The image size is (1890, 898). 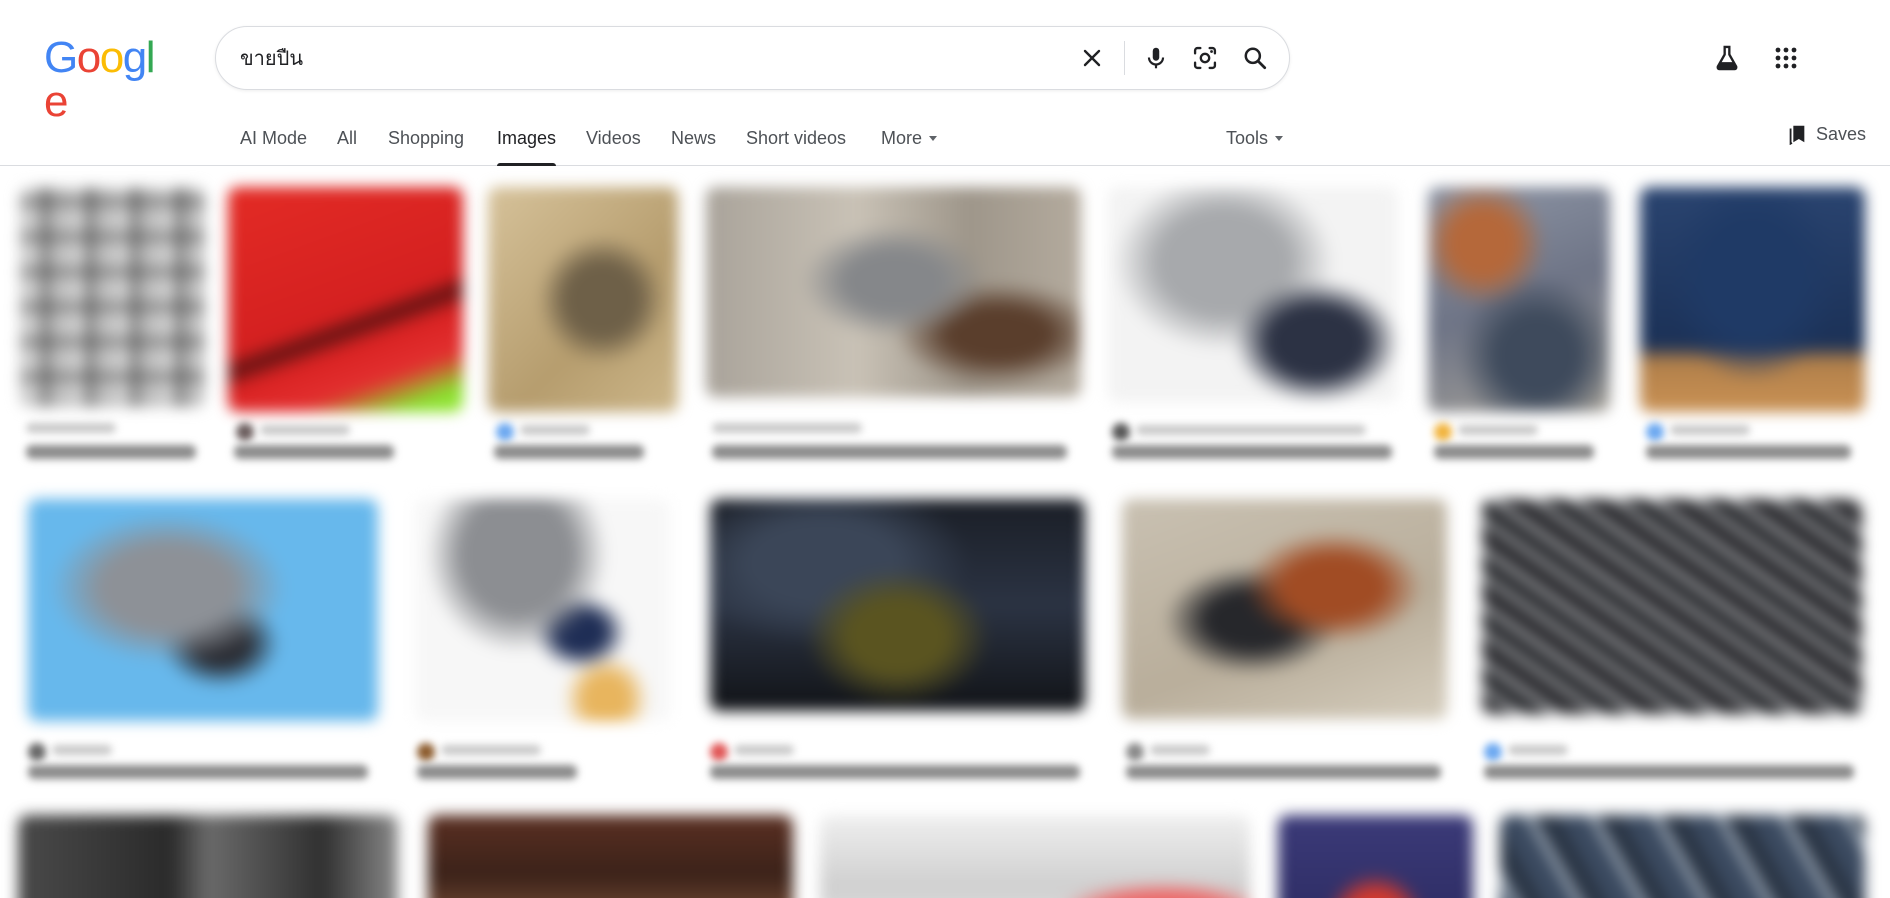 I want to click on google-logo: Google, so click(x=103, y=78).